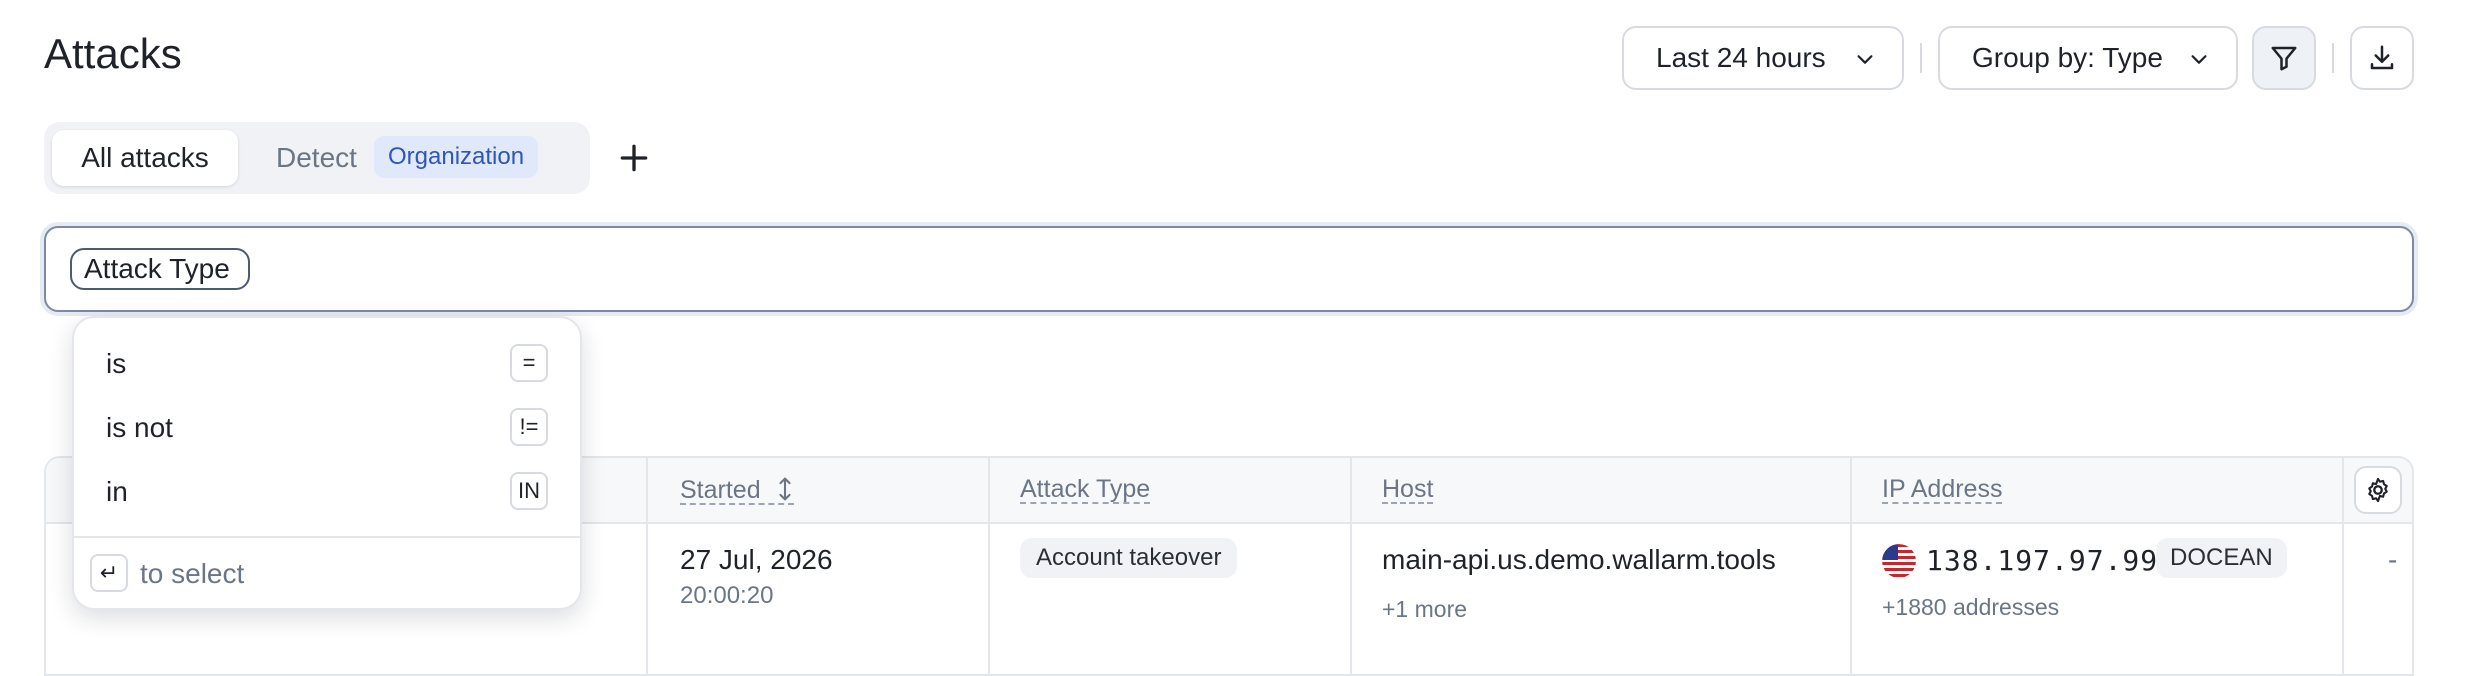 This screenshot has width=2468, height=676. Describe the element at coordinates (634, 158) in the screenshot. I see `plus-icon` at that location.